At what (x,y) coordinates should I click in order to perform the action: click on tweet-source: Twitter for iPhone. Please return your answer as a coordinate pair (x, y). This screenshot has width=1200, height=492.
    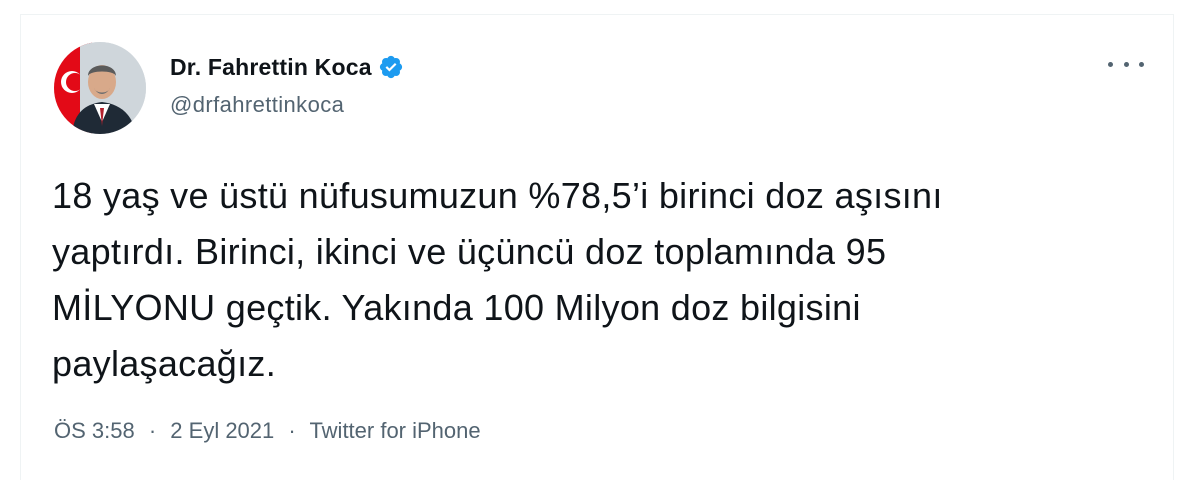
    Looking at the image, I should click on (394, 430).